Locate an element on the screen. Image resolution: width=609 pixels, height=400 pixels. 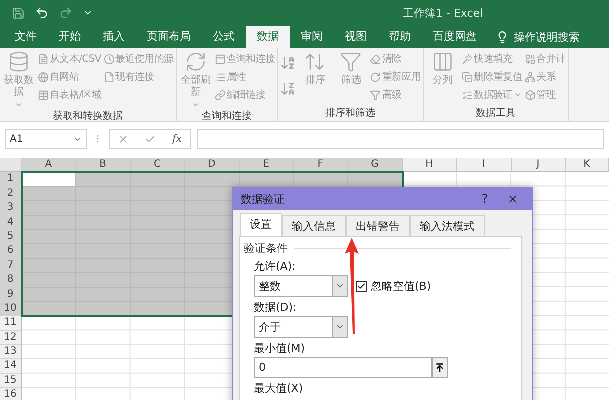
dialog-tab: 设置 is located at coordinates (261, 224).